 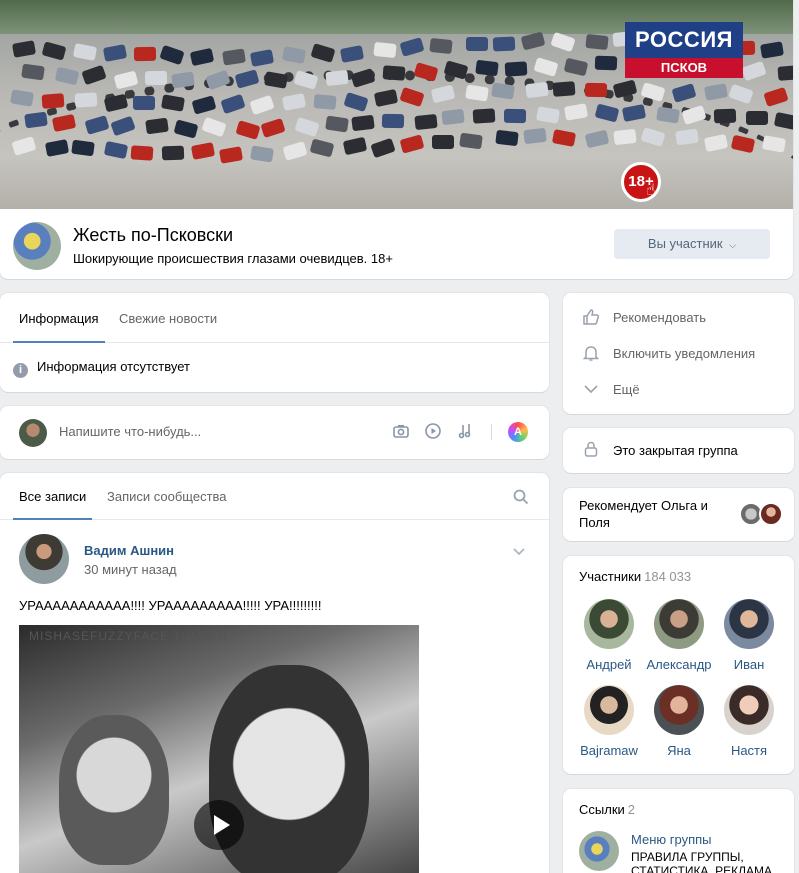 I want to click on member-name: Иван, so click(x=749, y=664).